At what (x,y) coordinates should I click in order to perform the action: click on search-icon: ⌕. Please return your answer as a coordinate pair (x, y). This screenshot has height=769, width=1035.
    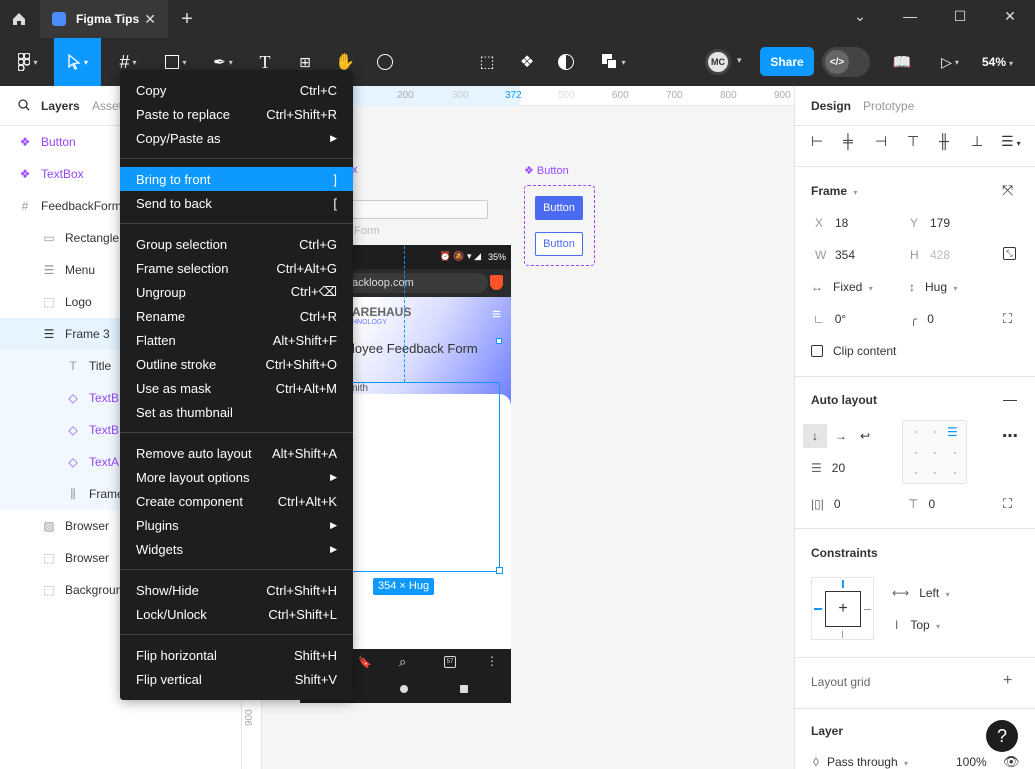
    Looking at the image, I should click on (402, 662).